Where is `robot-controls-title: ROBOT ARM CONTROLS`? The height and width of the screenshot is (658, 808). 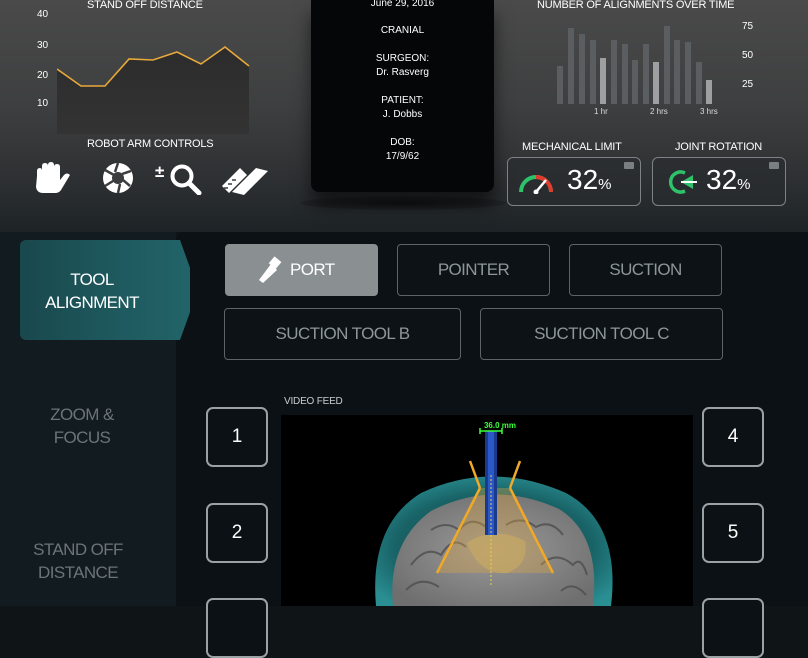
robot-controls-title: ROBOT ARM CONTROLS is located at coordinates (150, 144).